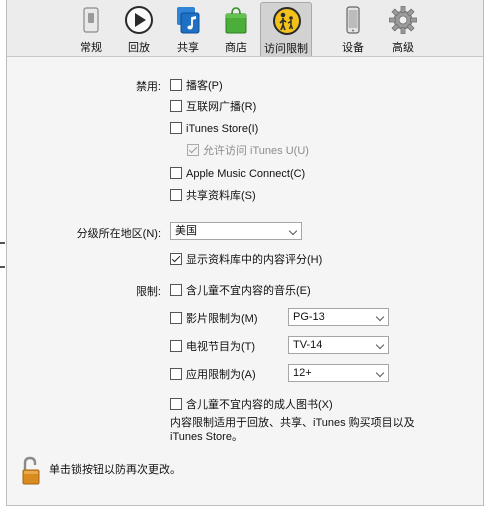 Image resolution: width=489 pixels, height=508 pixels. I want to click on restrictions-note: 内容限制适用于回放、共享、iTunes 购买项目以及 iTunes Store。, so click(292, 430).